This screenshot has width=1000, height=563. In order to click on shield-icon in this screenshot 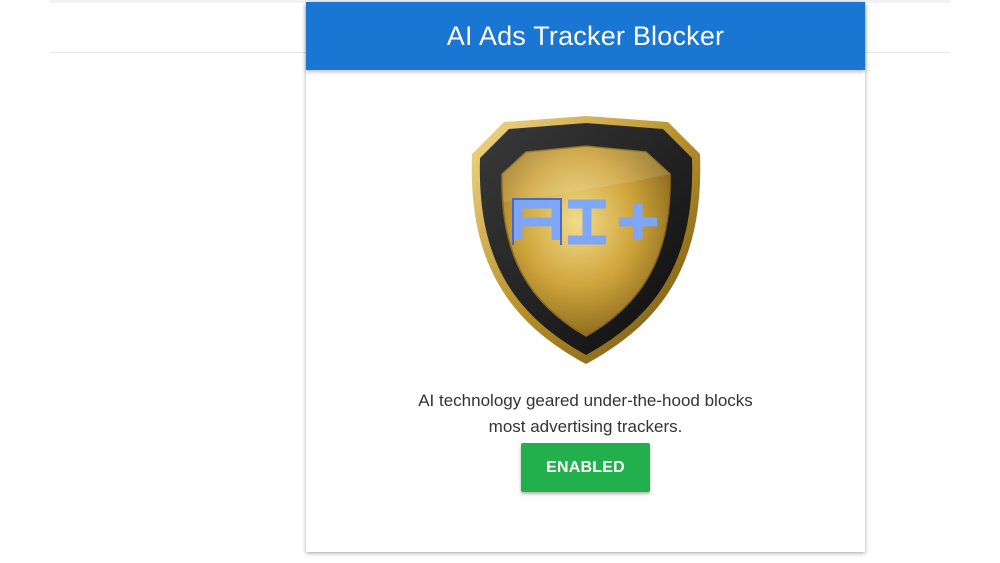, I will do `click(586, 240)`.